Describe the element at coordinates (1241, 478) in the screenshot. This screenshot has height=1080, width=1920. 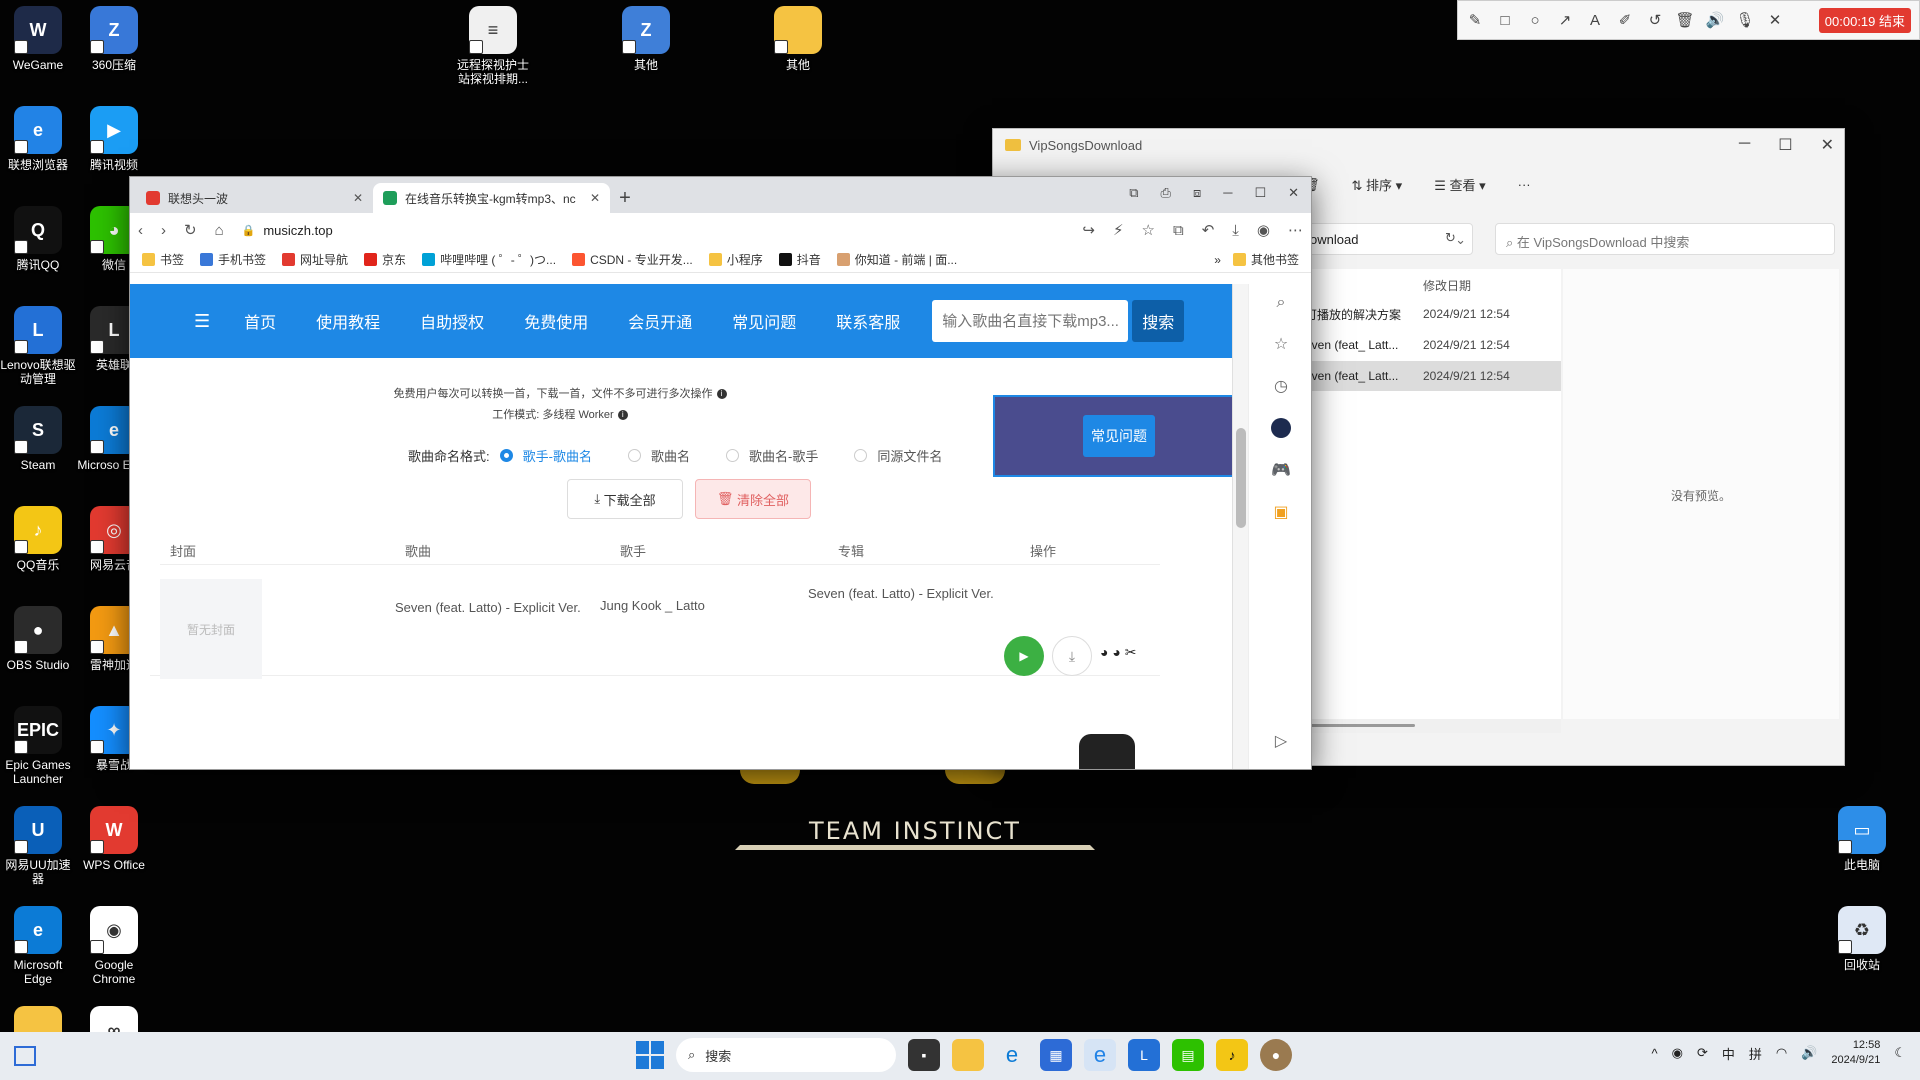
I see `scrollbar-thumb` at that location.